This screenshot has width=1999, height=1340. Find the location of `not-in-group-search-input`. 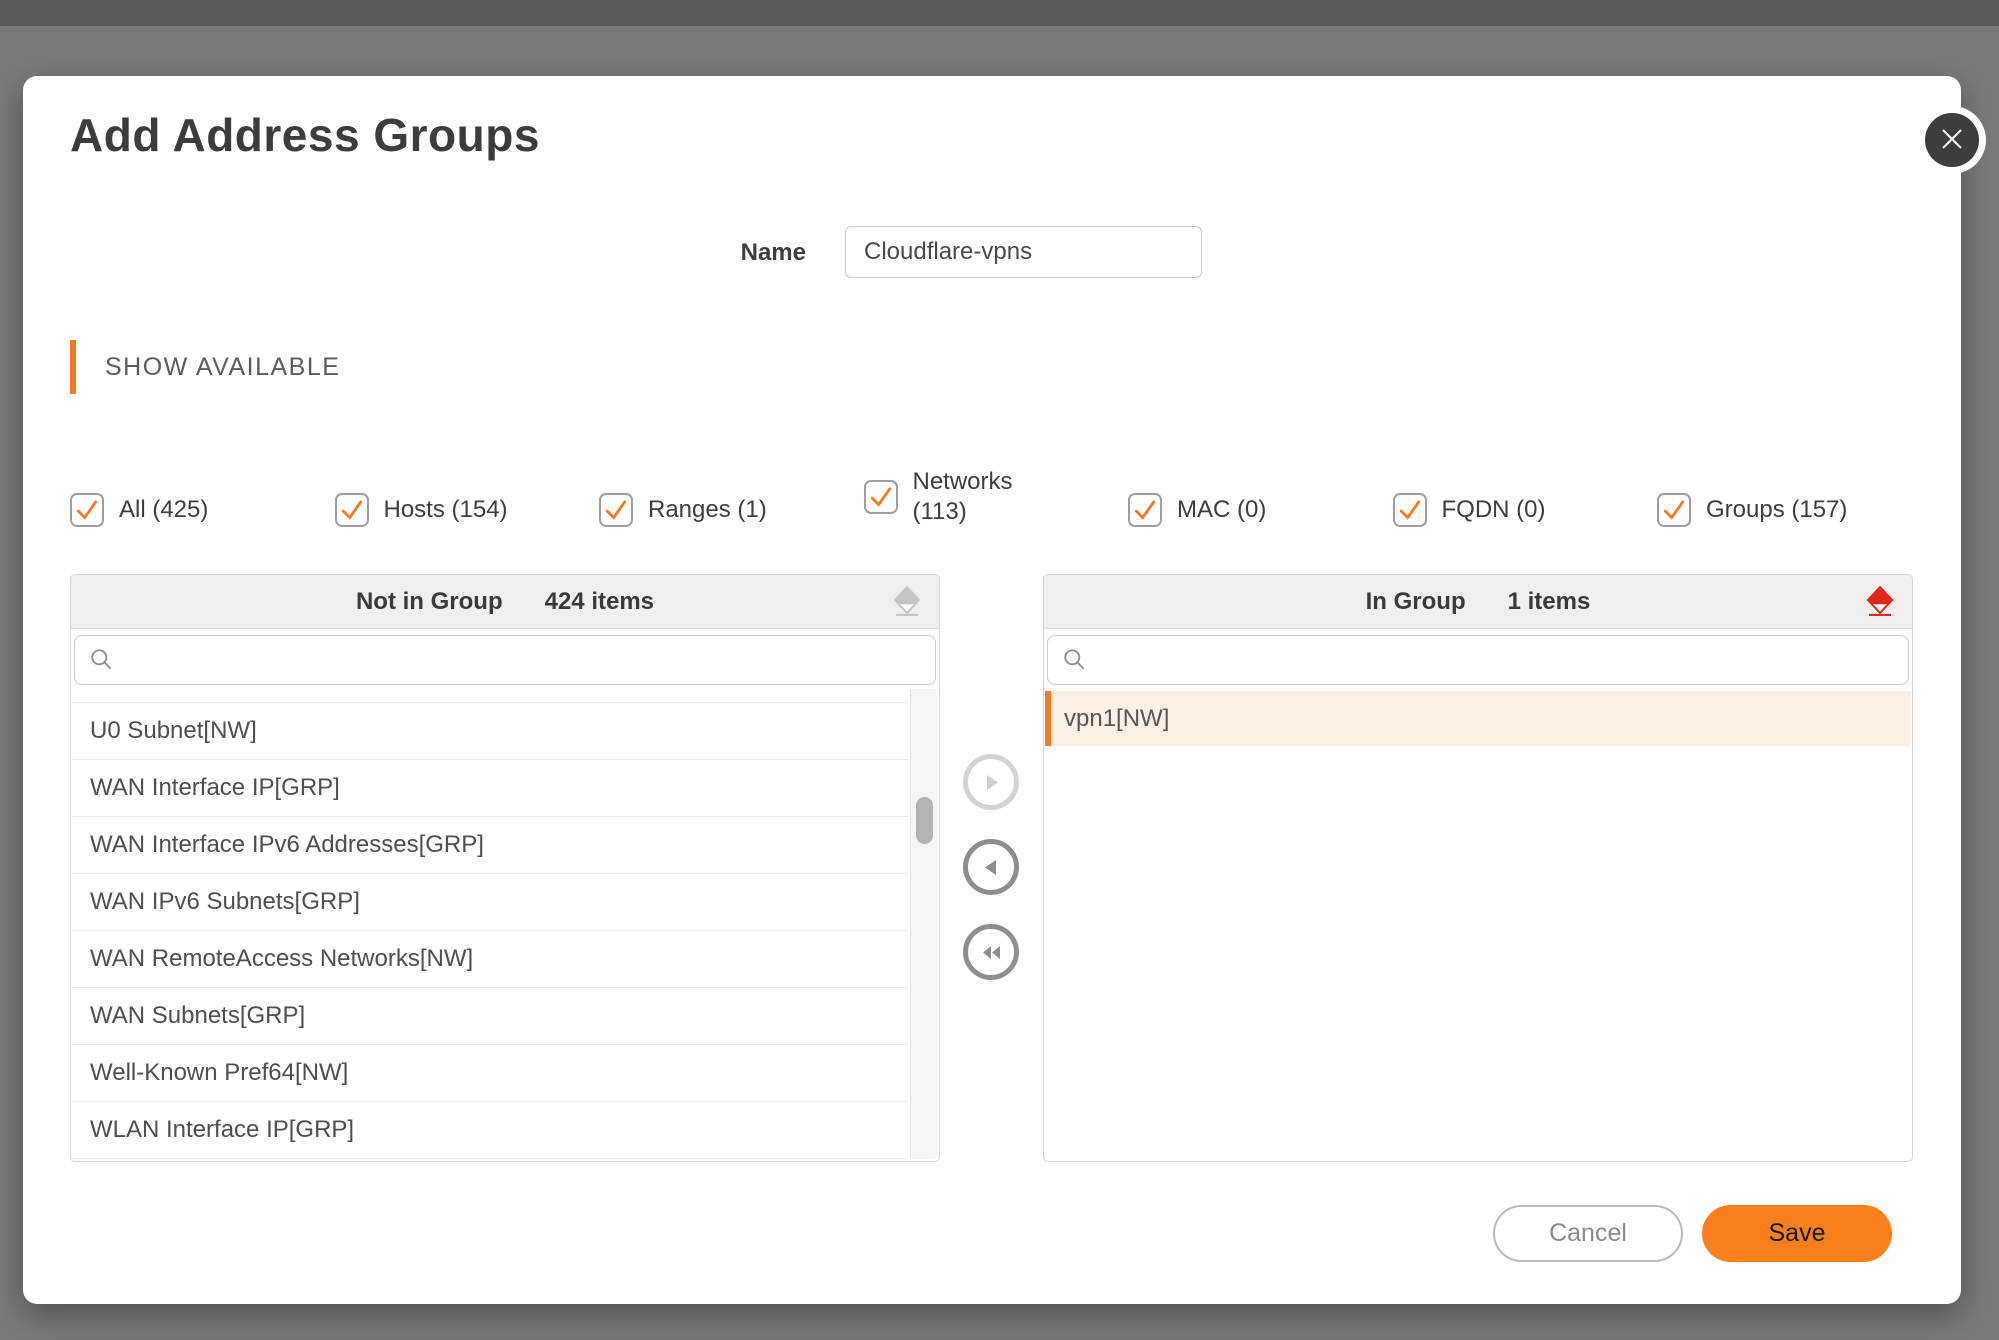

not-in-group-search-input is located at coordinates (530, 660).